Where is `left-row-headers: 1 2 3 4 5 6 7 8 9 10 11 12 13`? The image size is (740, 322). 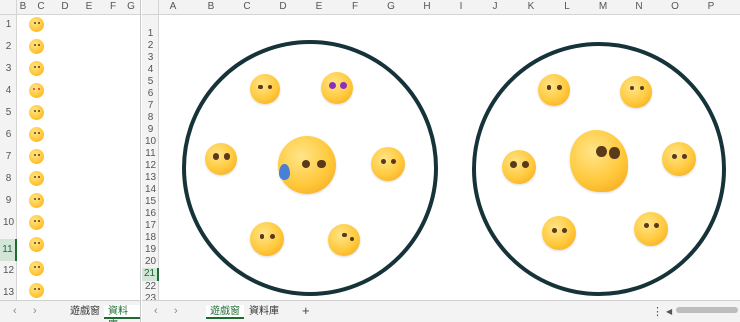
left-row-headers: 1 2 3 4 5 6 7 8 9 10 11 12 13 is located at coordinates (8, 157).